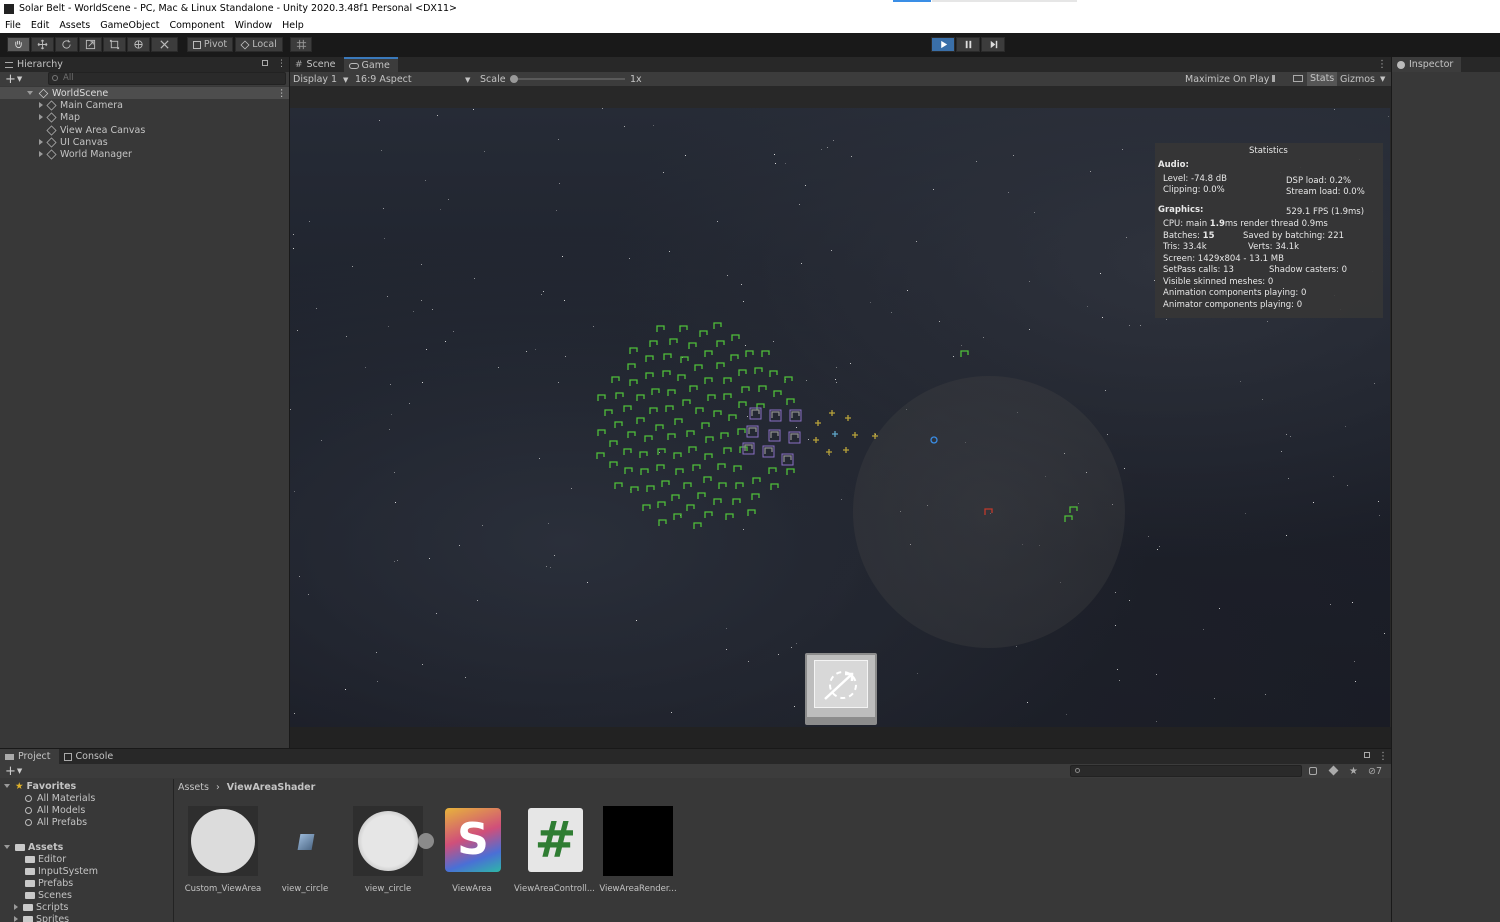 The image size is (1500, 922). What do you see at coordinates (993, 44) in the screenshot?
I see `step-button` at bounding box center [993, 44].